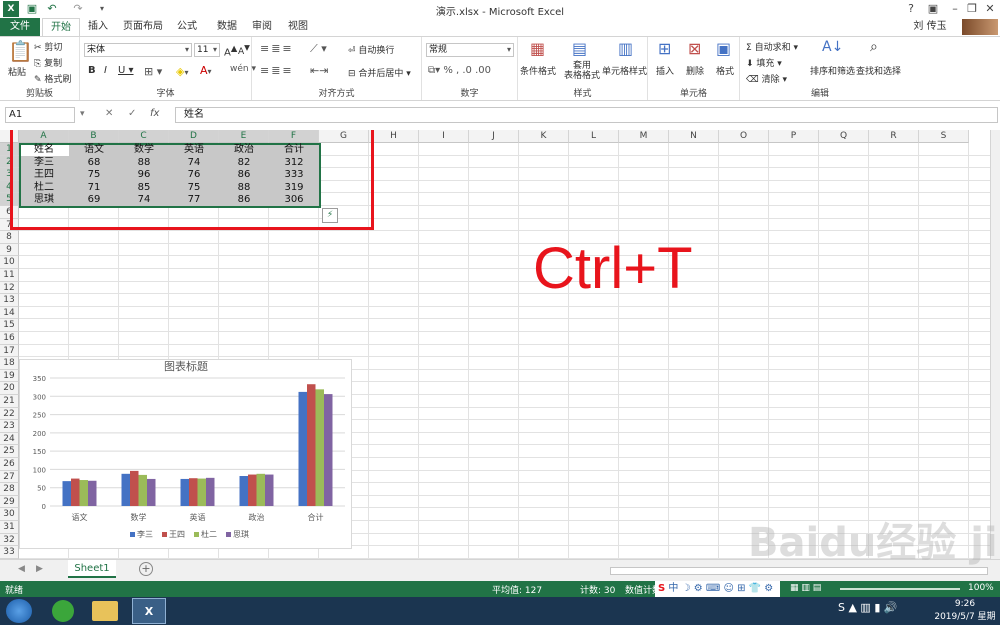 Image resolution: width=1000 pixels, height=635 pixels. I want to click on tab-view: 视图, so click(298, 27).